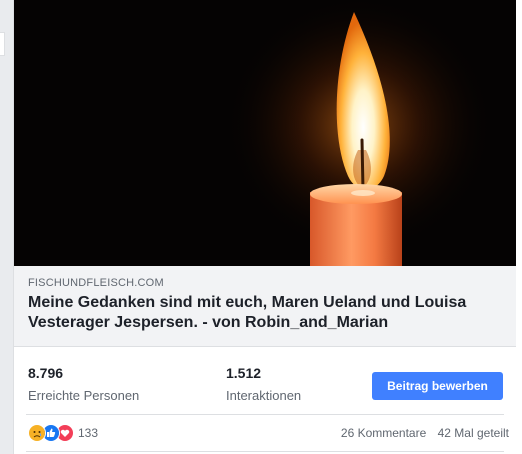 Image resolution: width=522 pixels, height=454 pixels. I want to click on reaction-count: 133, so click(88, 433).